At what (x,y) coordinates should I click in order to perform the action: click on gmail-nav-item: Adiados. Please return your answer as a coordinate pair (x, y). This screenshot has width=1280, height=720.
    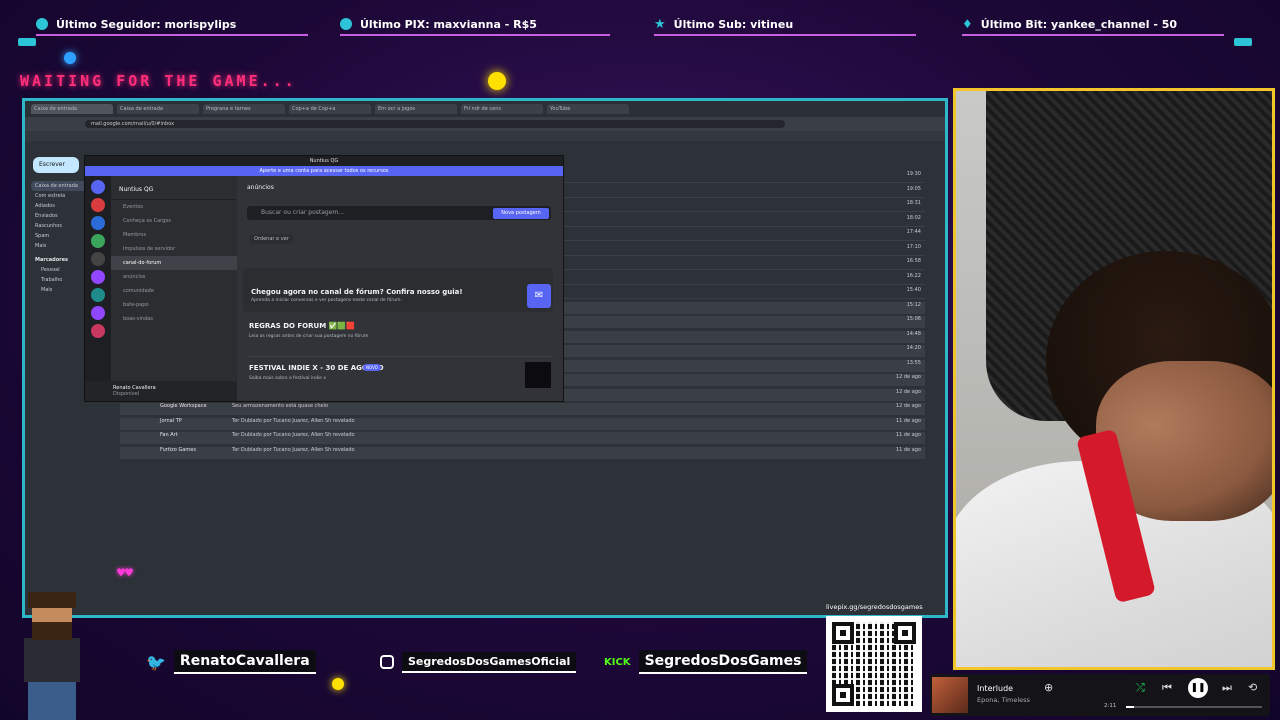
    Looking at the image, I should click on (60, 206).